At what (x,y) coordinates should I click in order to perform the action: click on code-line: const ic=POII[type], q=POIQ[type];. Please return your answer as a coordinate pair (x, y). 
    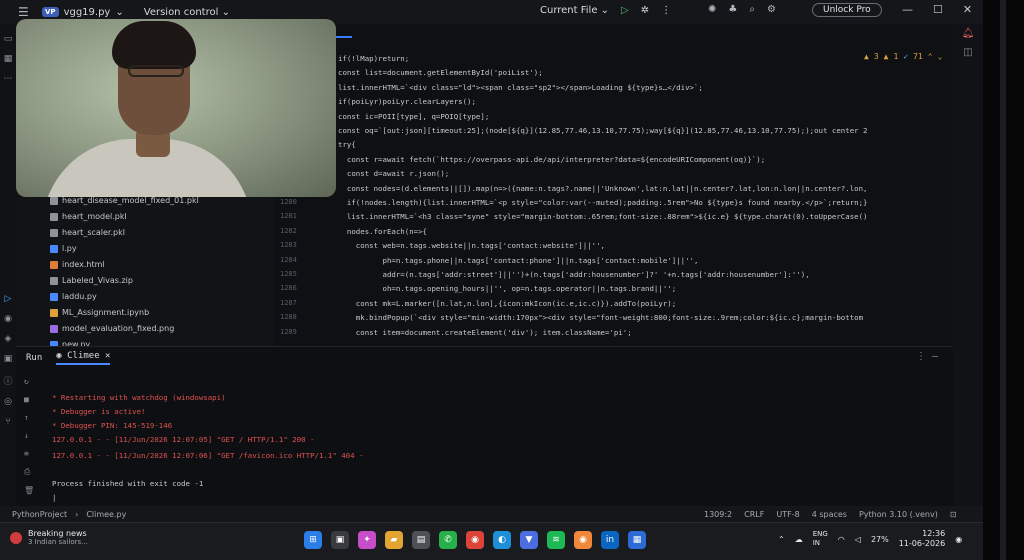
    Looking at the image, I should click on (413, 116).